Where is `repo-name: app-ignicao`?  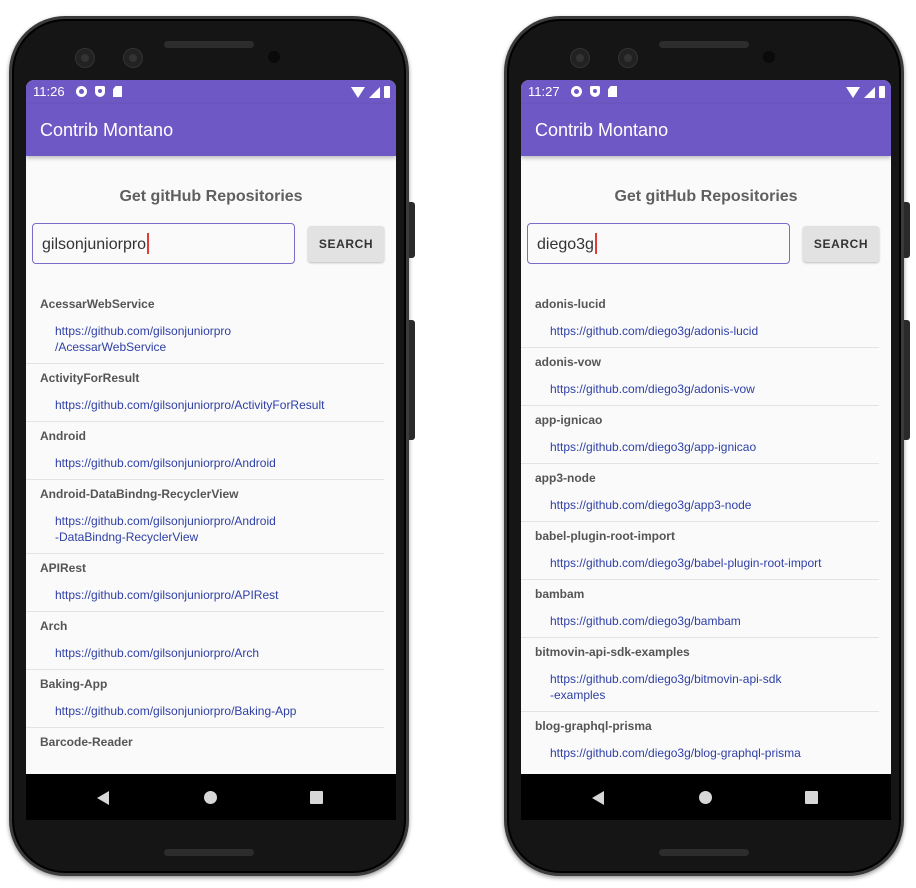 repo-name: app-ignicao is located at coordinates (569, 420).